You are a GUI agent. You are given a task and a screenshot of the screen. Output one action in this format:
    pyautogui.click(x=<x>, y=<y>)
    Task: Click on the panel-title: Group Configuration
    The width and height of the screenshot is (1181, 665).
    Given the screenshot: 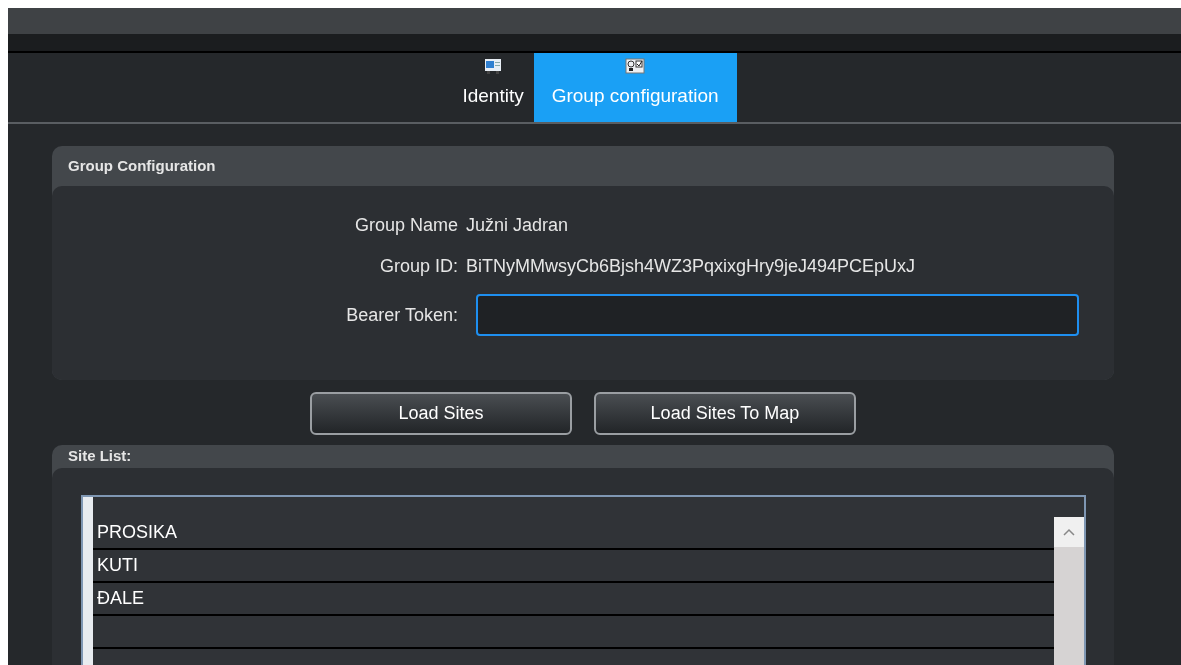 What is the action you would take?
    pyautogui.click(x=142, y=165)
    